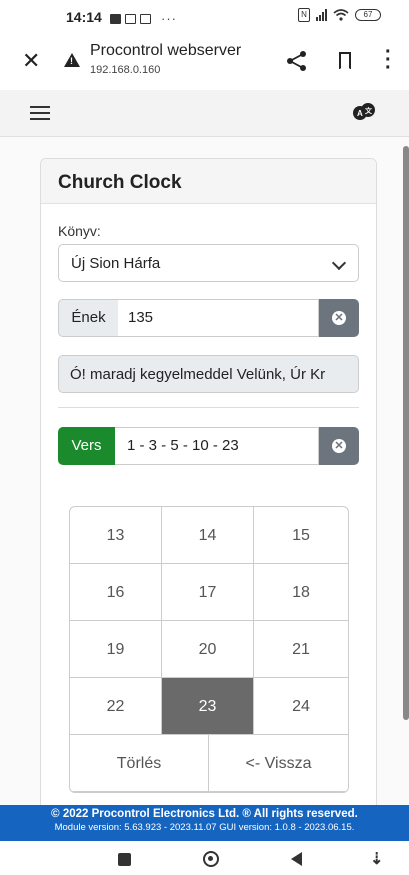 This screenshot has width=409, height=875. I want to click on bookmark-icon, so click(345, 61).